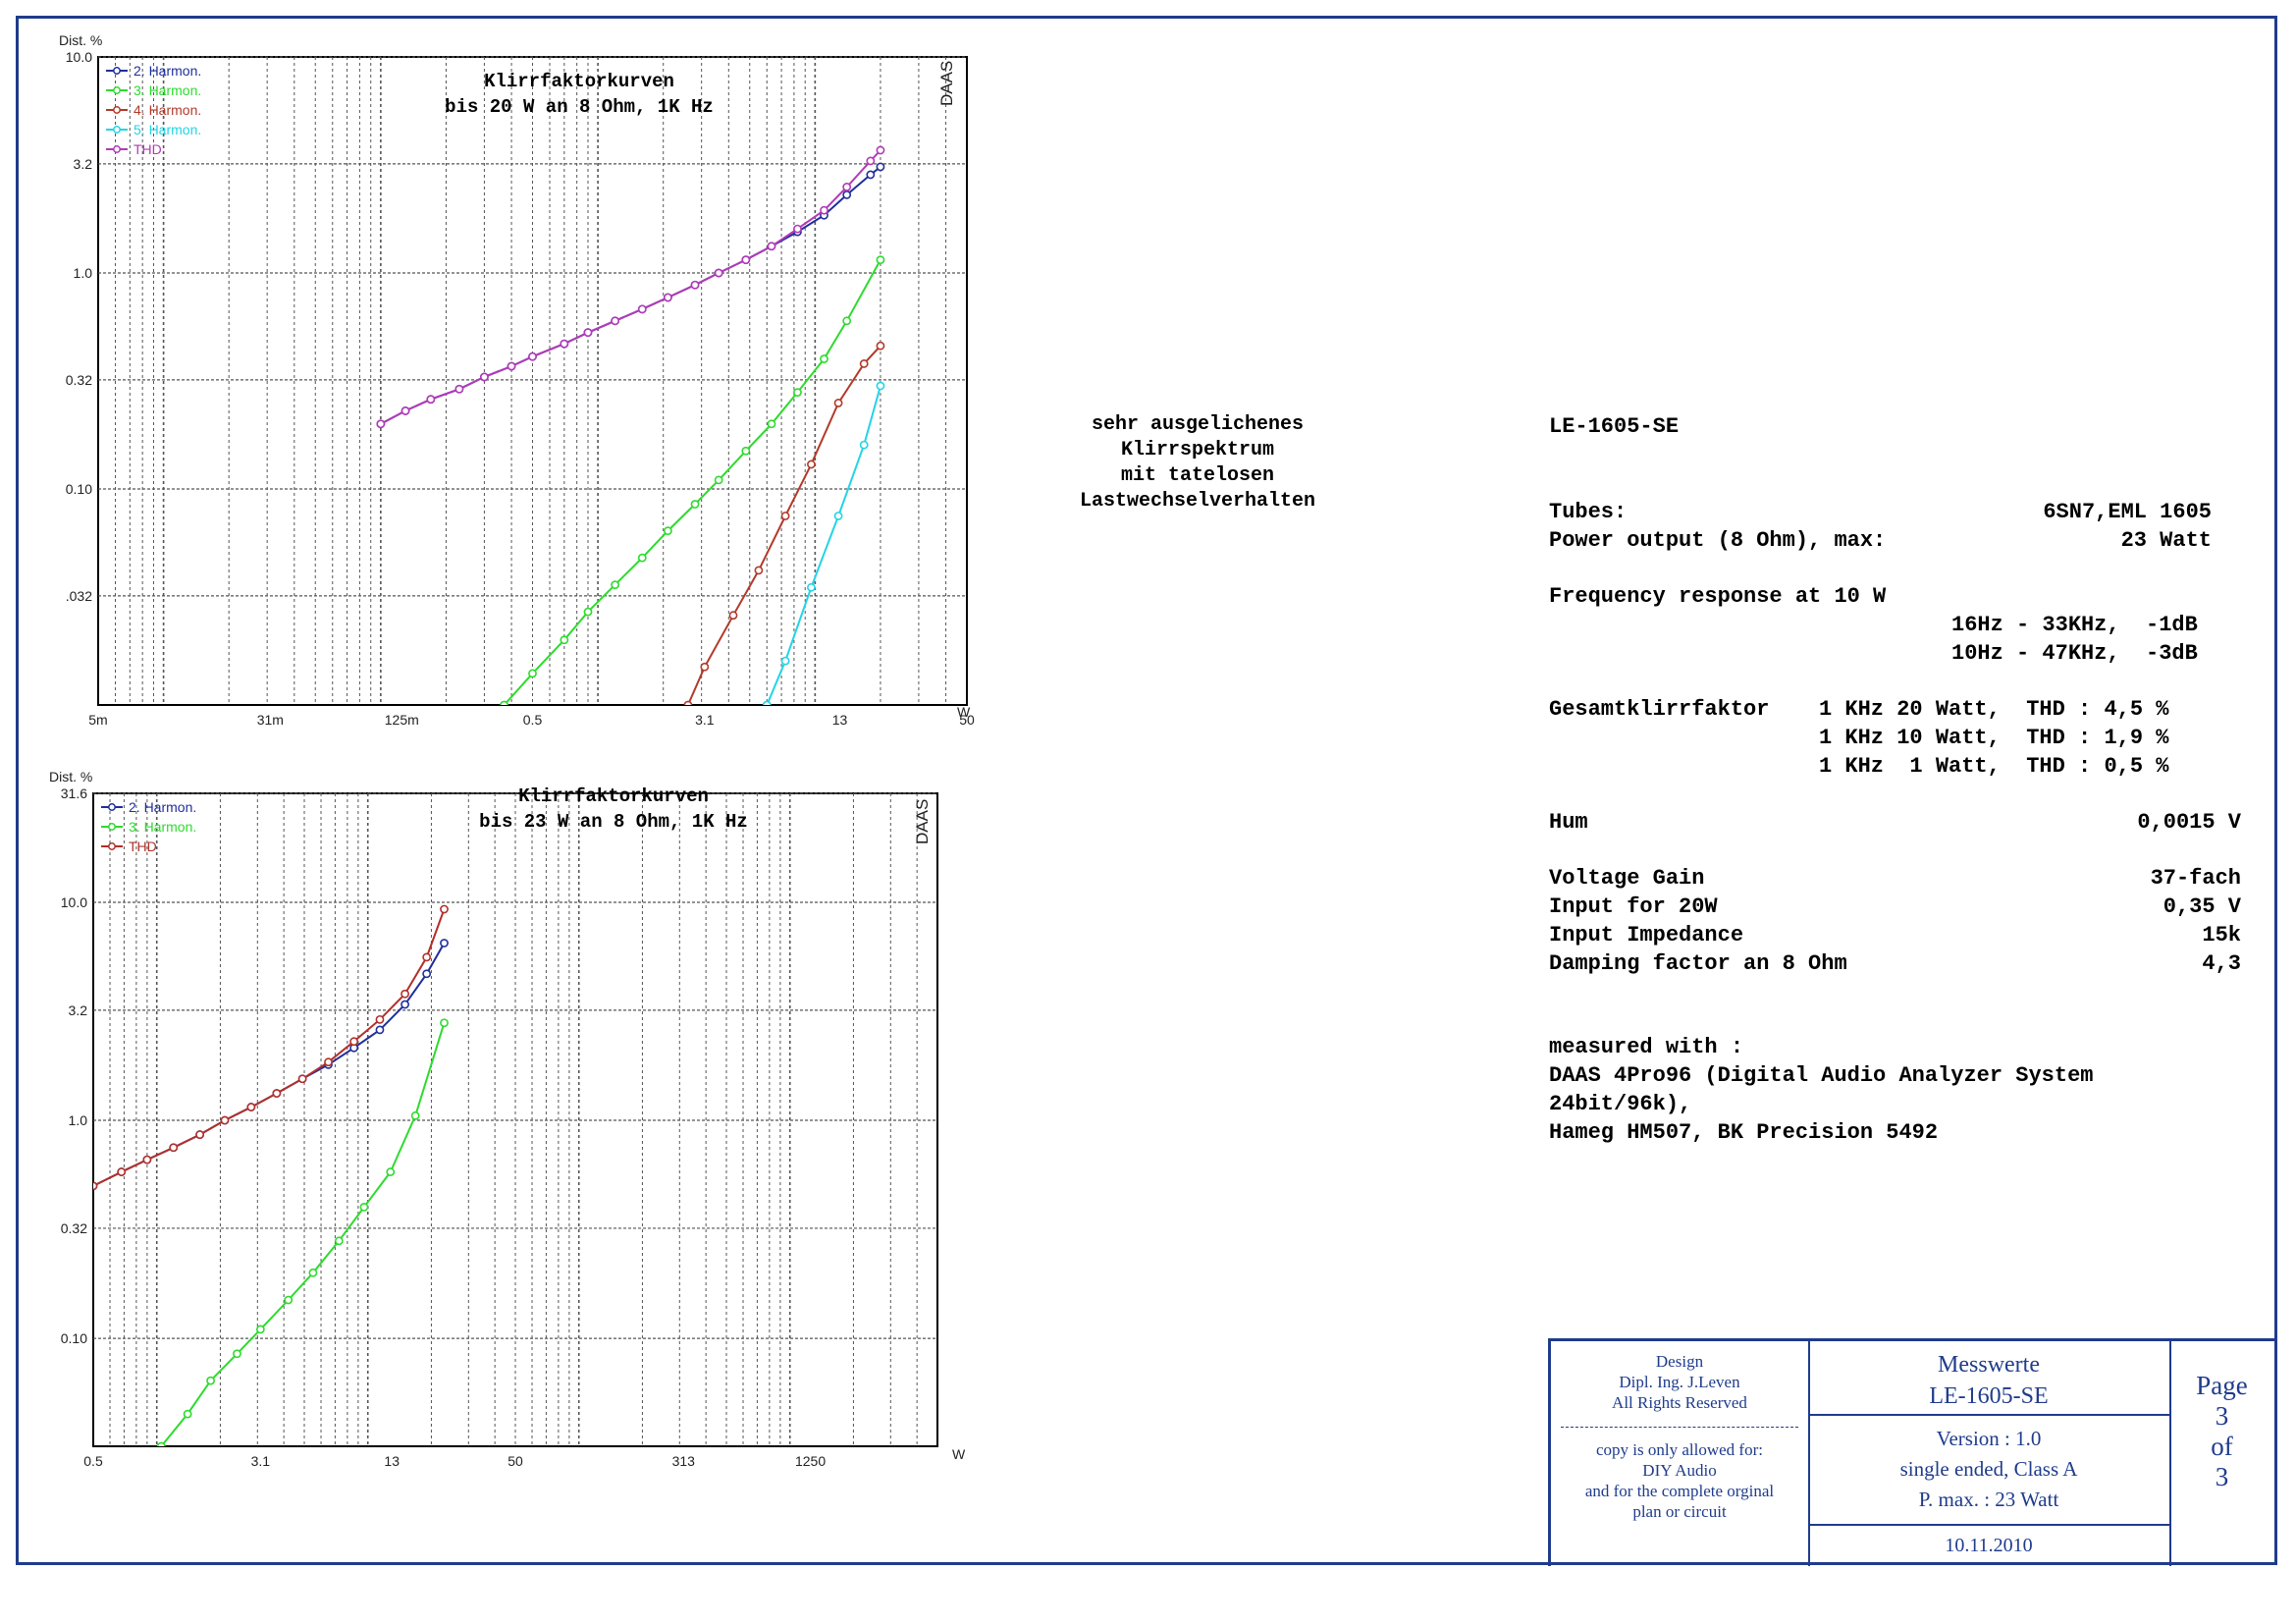  I want to click on designer-name: Dipl. Ing. J.Leven, so click(1679, 1382).